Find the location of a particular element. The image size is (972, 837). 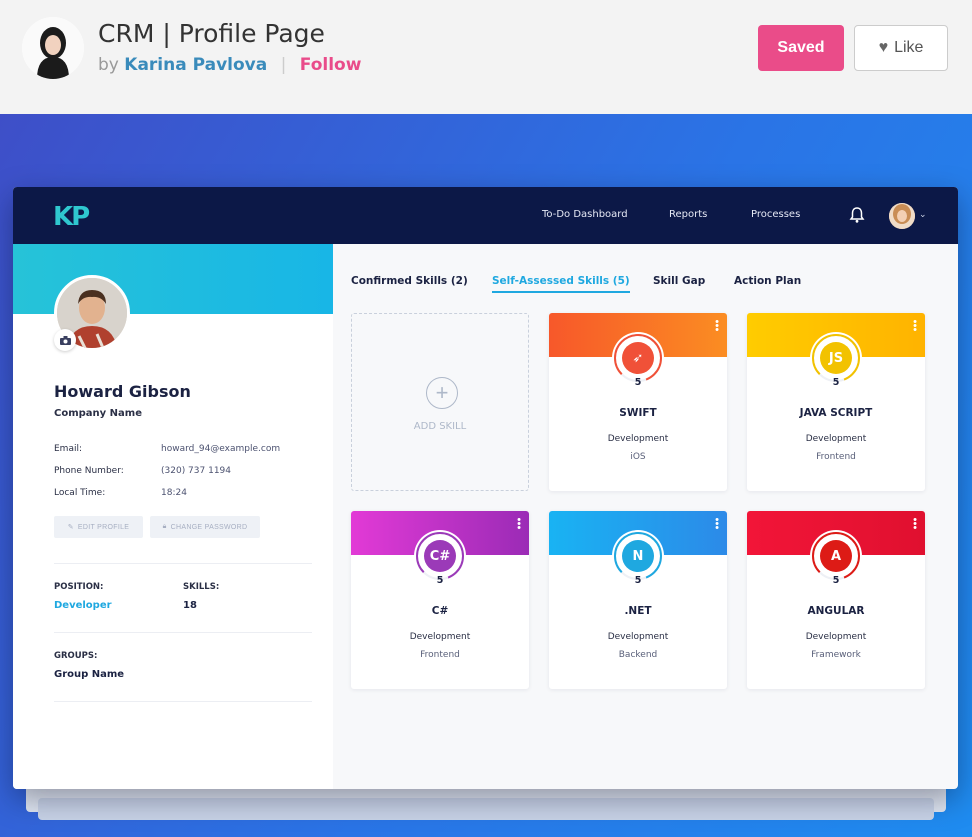

like-button: ♥ Like is located at coordinates (901, 48).